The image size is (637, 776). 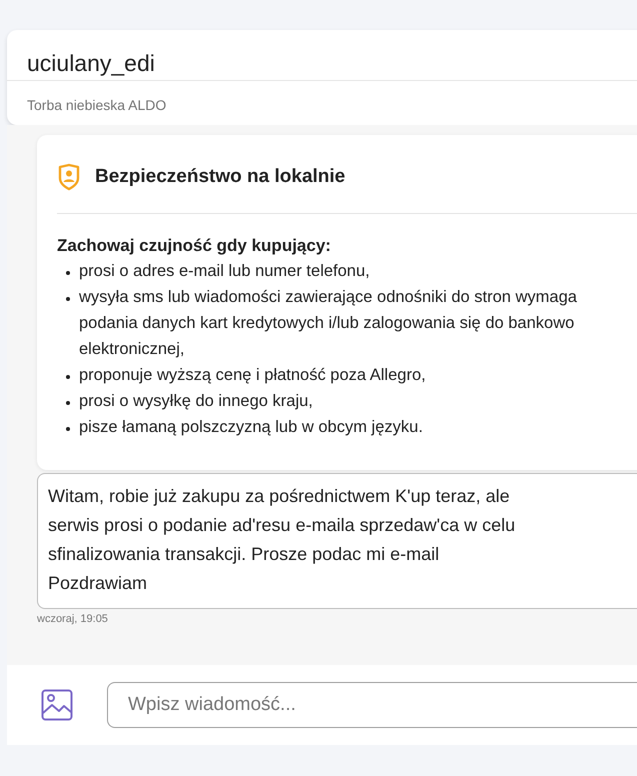 I want to click on username: uciulany_edi, so click(x=91, y=63).